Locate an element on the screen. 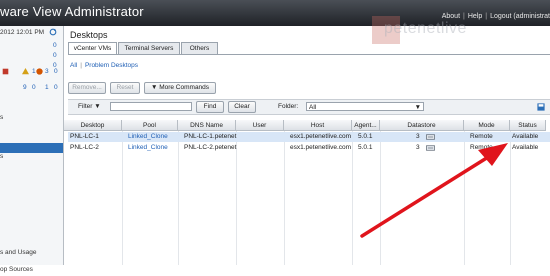  nav-item-desktop-sources: op Sources is located at coordinates (31, 271).